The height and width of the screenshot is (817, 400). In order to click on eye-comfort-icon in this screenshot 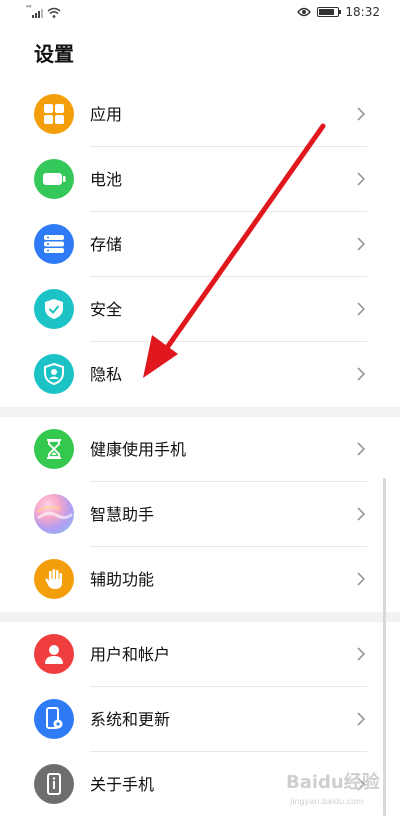, I will do `click(304, 12)`.